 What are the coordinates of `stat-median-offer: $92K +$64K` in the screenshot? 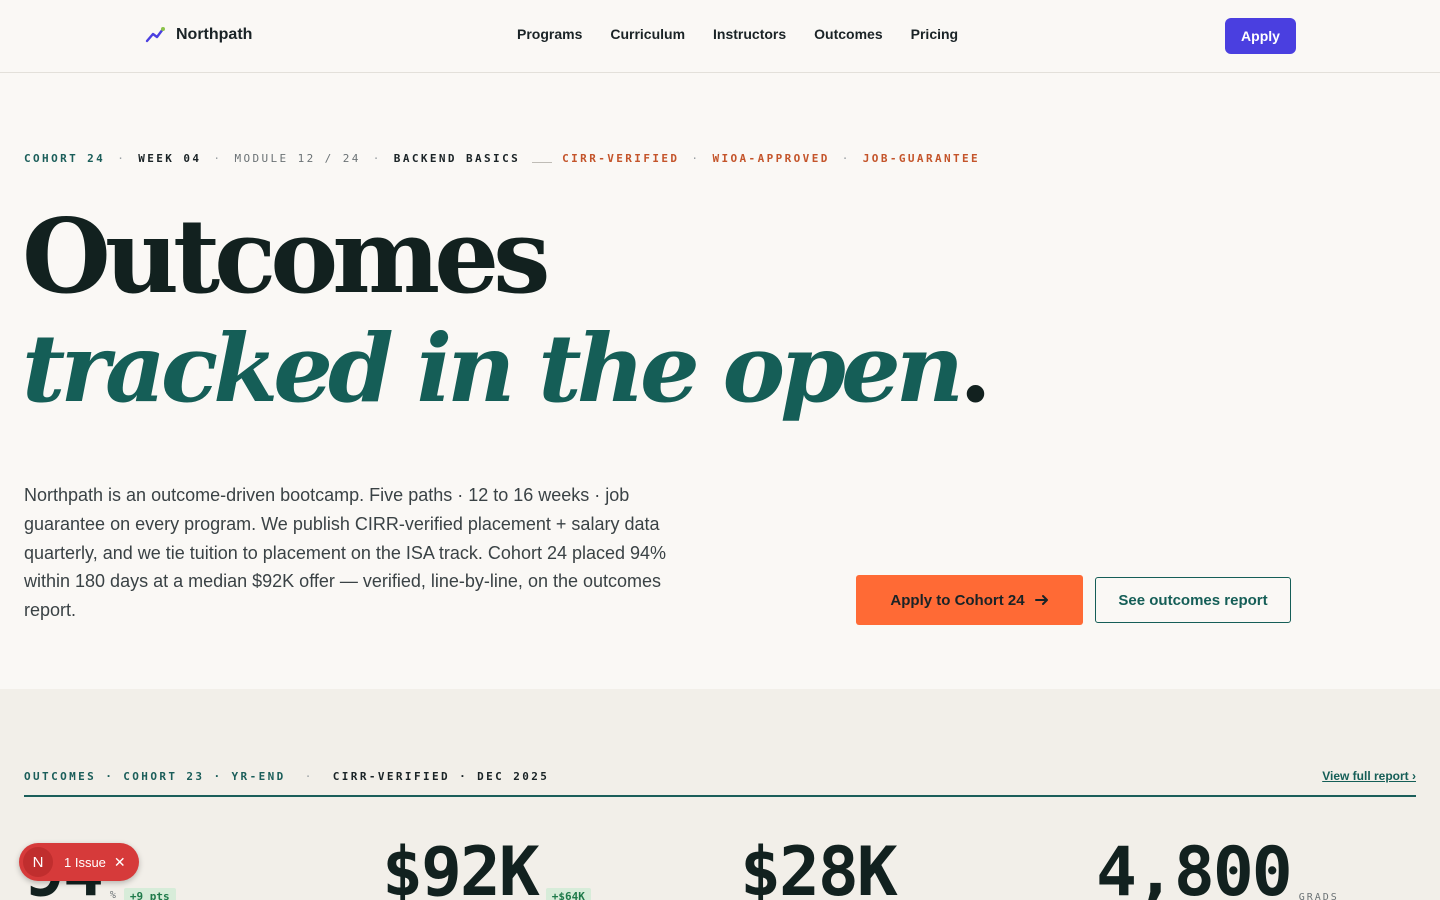 It's located at (486, 869).